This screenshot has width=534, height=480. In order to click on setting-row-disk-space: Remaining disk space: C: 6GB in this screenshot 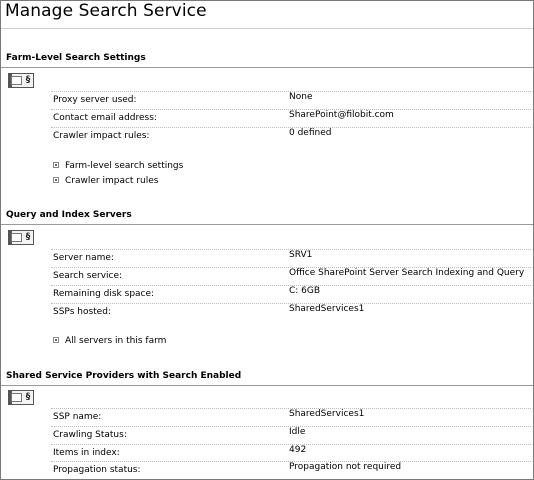, I will do `click(291, 294)`.